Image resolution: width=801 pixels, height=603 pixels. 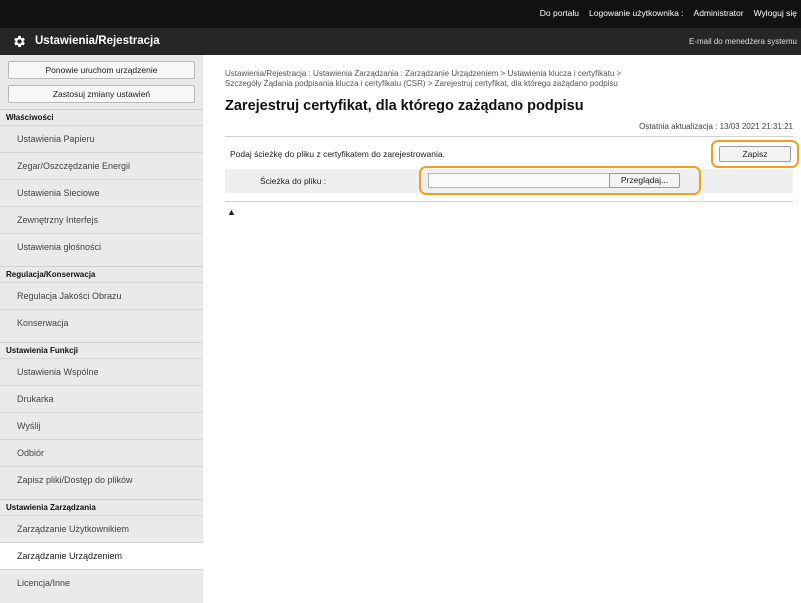 I want to click on sidebar-item-maintenance: Konserwacja, so click(x=101, y=322).